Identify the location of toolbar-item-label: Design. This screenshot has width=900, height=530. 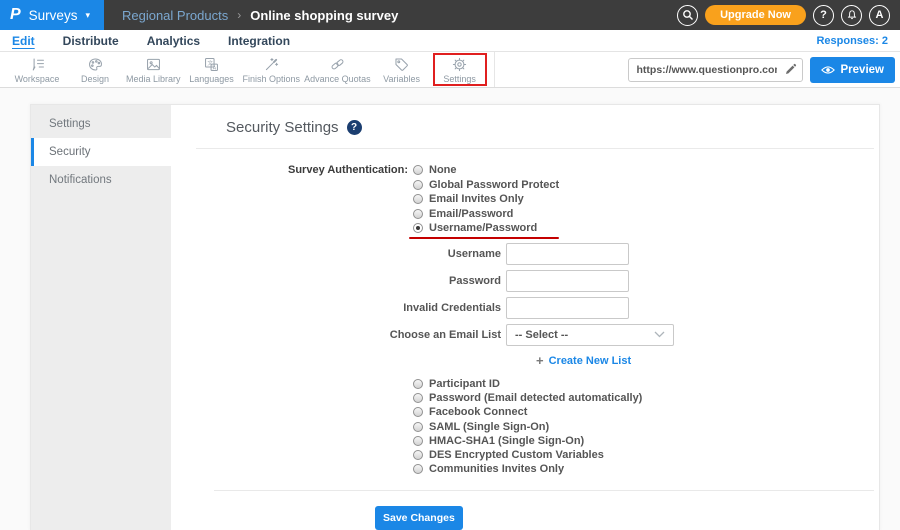
(94, 78).